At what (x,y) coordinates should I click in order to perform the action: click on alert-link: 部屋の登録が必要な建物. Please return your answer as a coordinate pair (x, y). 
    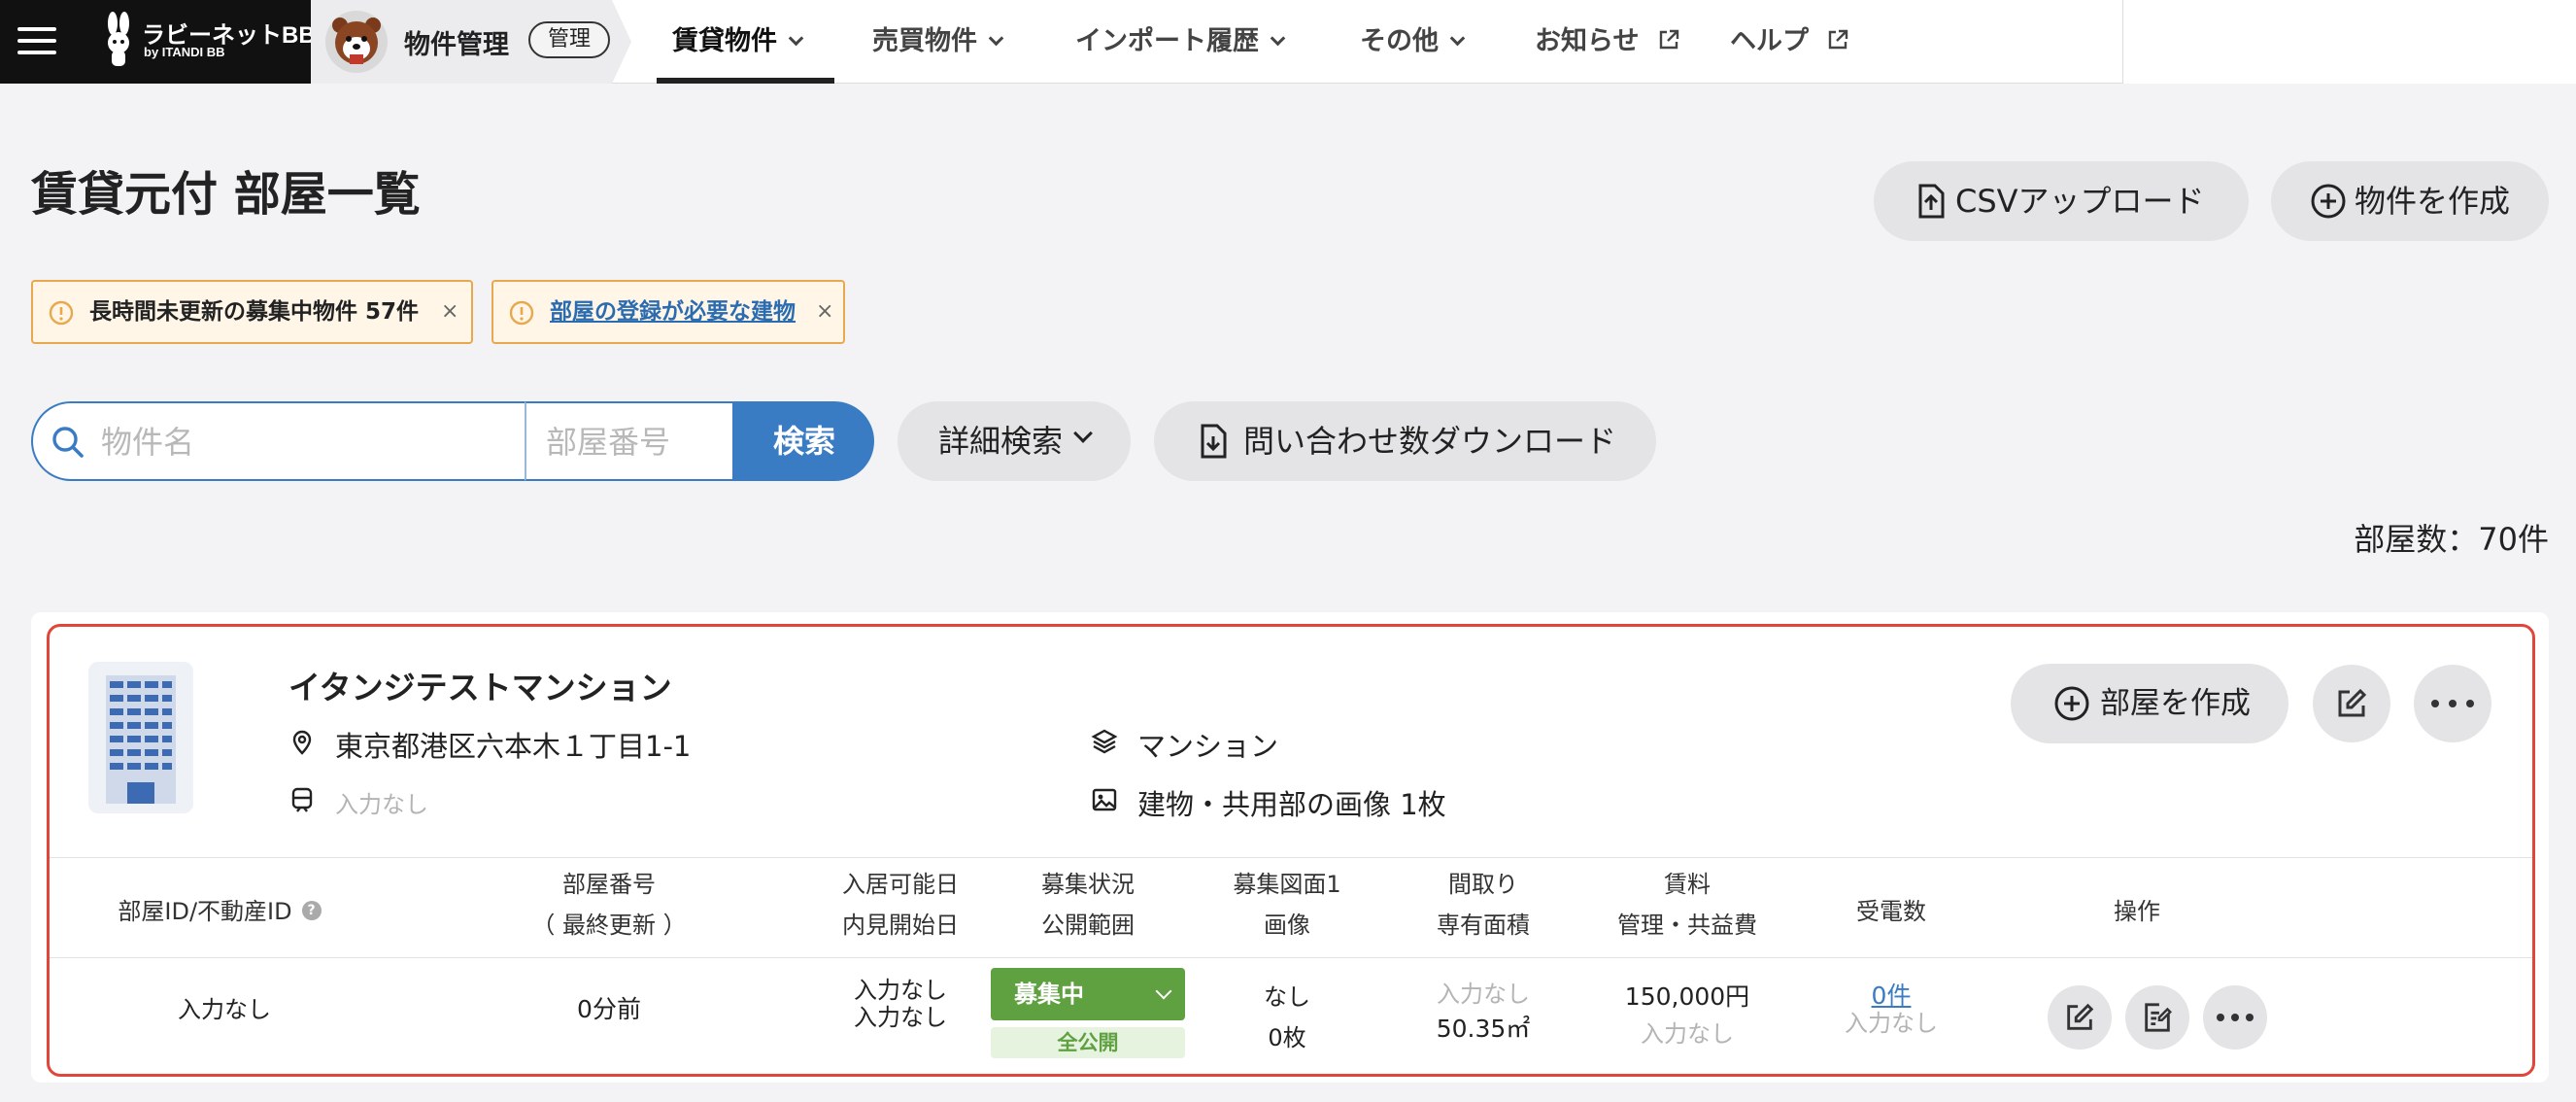
    Looking at the image, I should click on (673, 312).